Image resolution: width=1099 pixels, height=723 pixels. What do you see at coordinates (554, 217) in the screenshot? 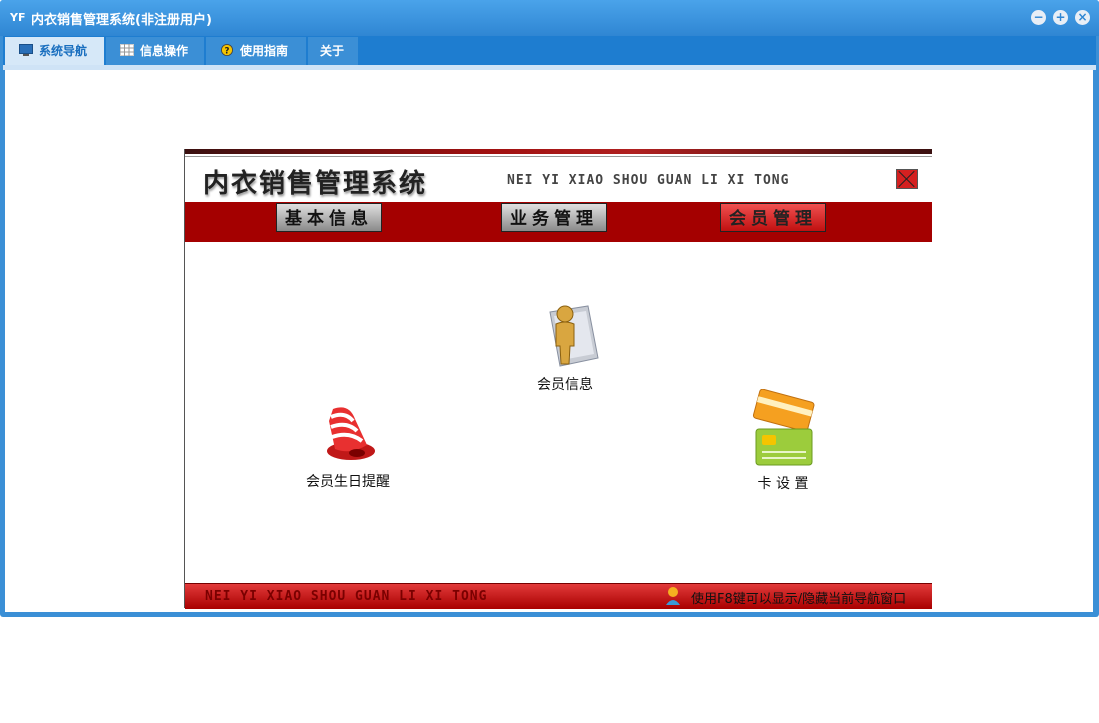
I see `tab-business-management: 业务管理` at bounding box center [554, 217].